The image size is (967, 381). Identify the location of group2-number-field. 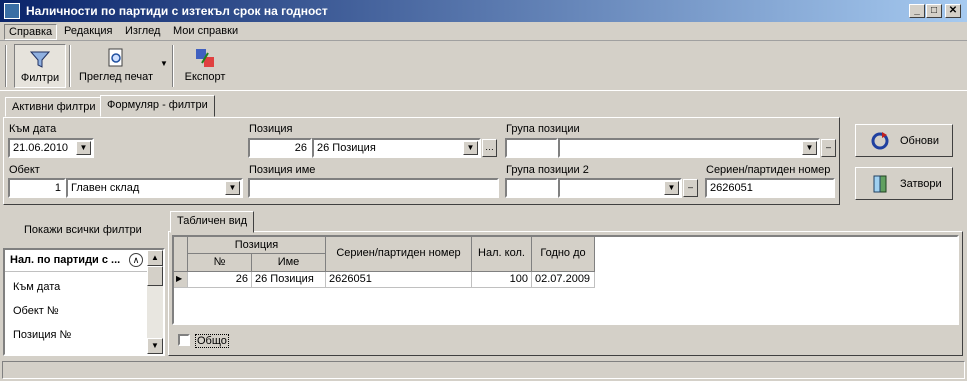
(531, 188).